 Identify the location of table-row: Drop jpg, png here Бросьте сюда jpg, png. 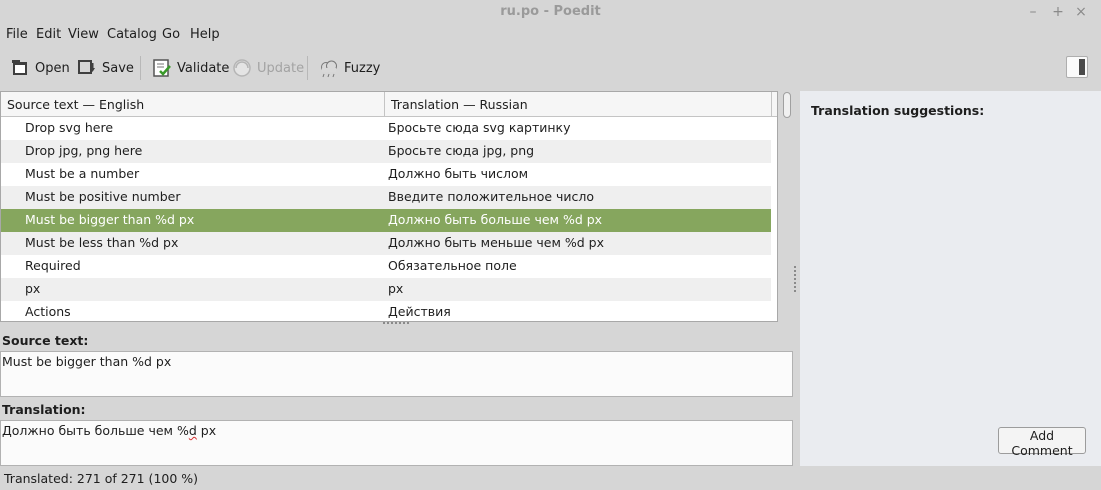
(386, 151).